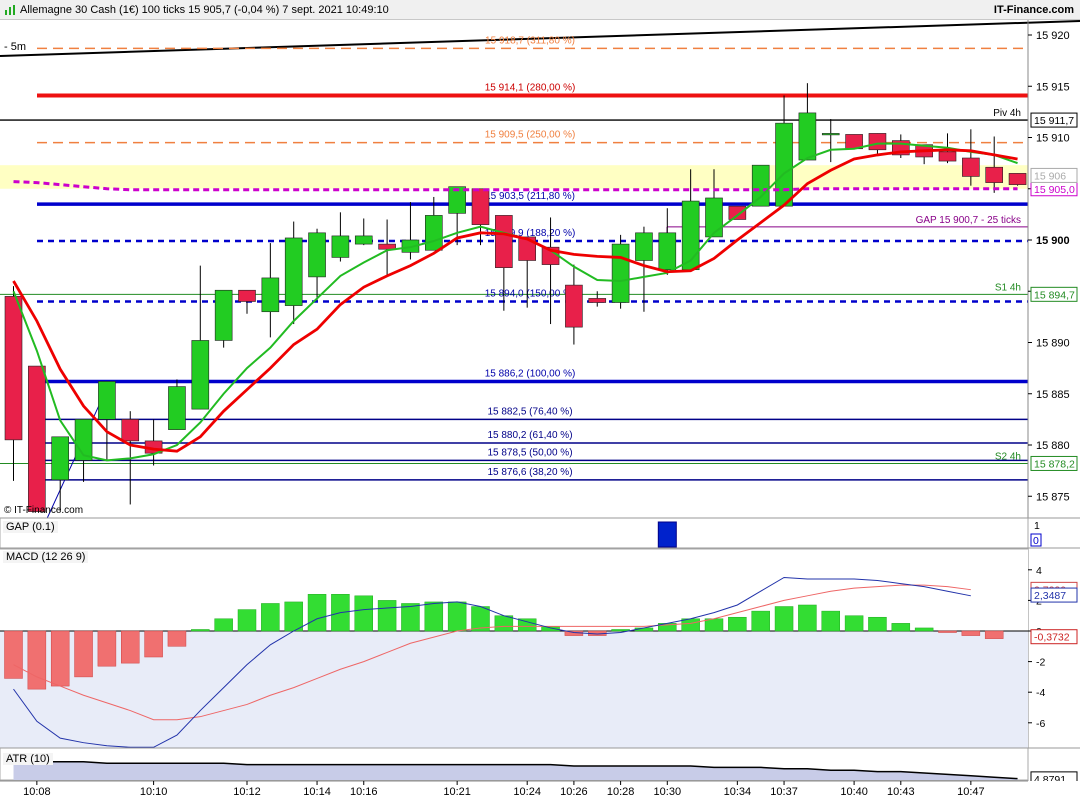  Describe the element at coordinates (265, 29) in the screenshot. I see `toolbar-item-label: Zone d'Achat/Vente` at that location.